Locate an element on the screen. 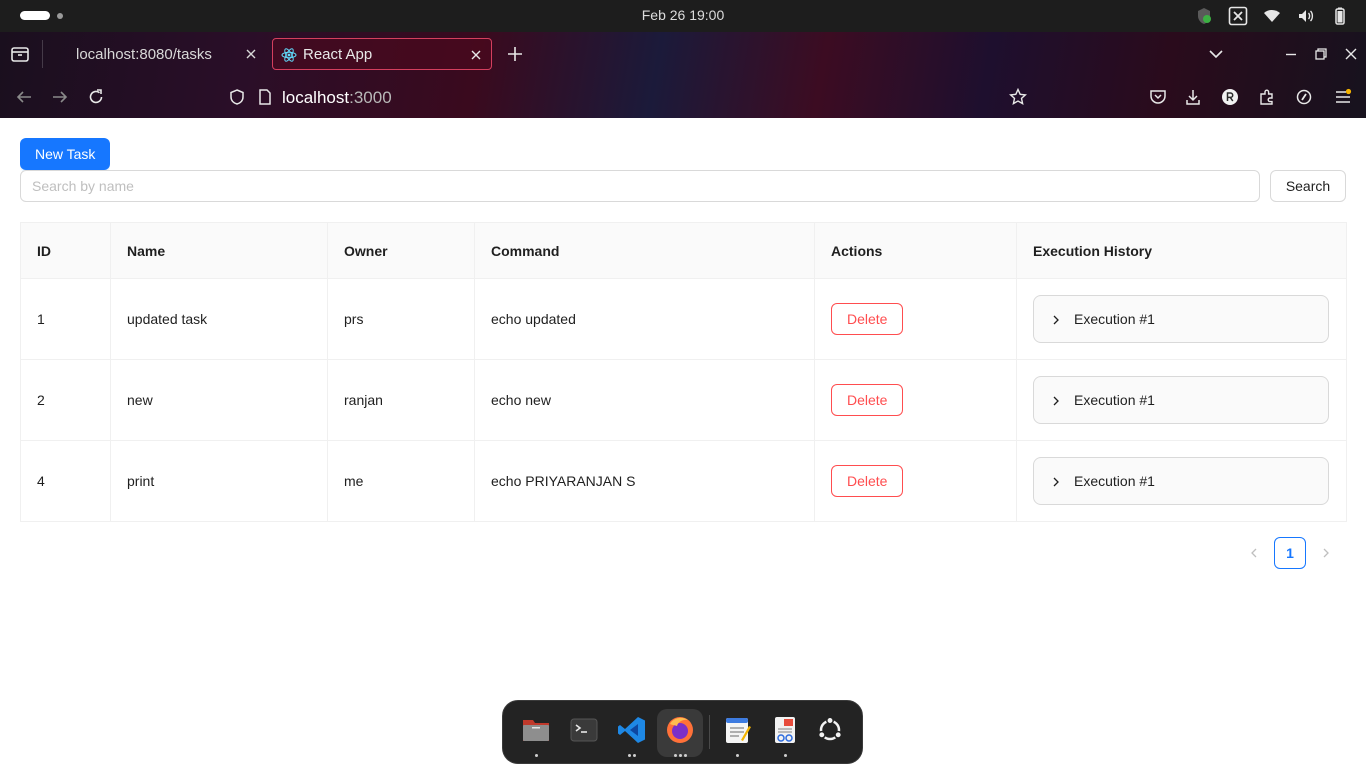  tracking-protection-shield-icon is located at coordinates (237, 97).